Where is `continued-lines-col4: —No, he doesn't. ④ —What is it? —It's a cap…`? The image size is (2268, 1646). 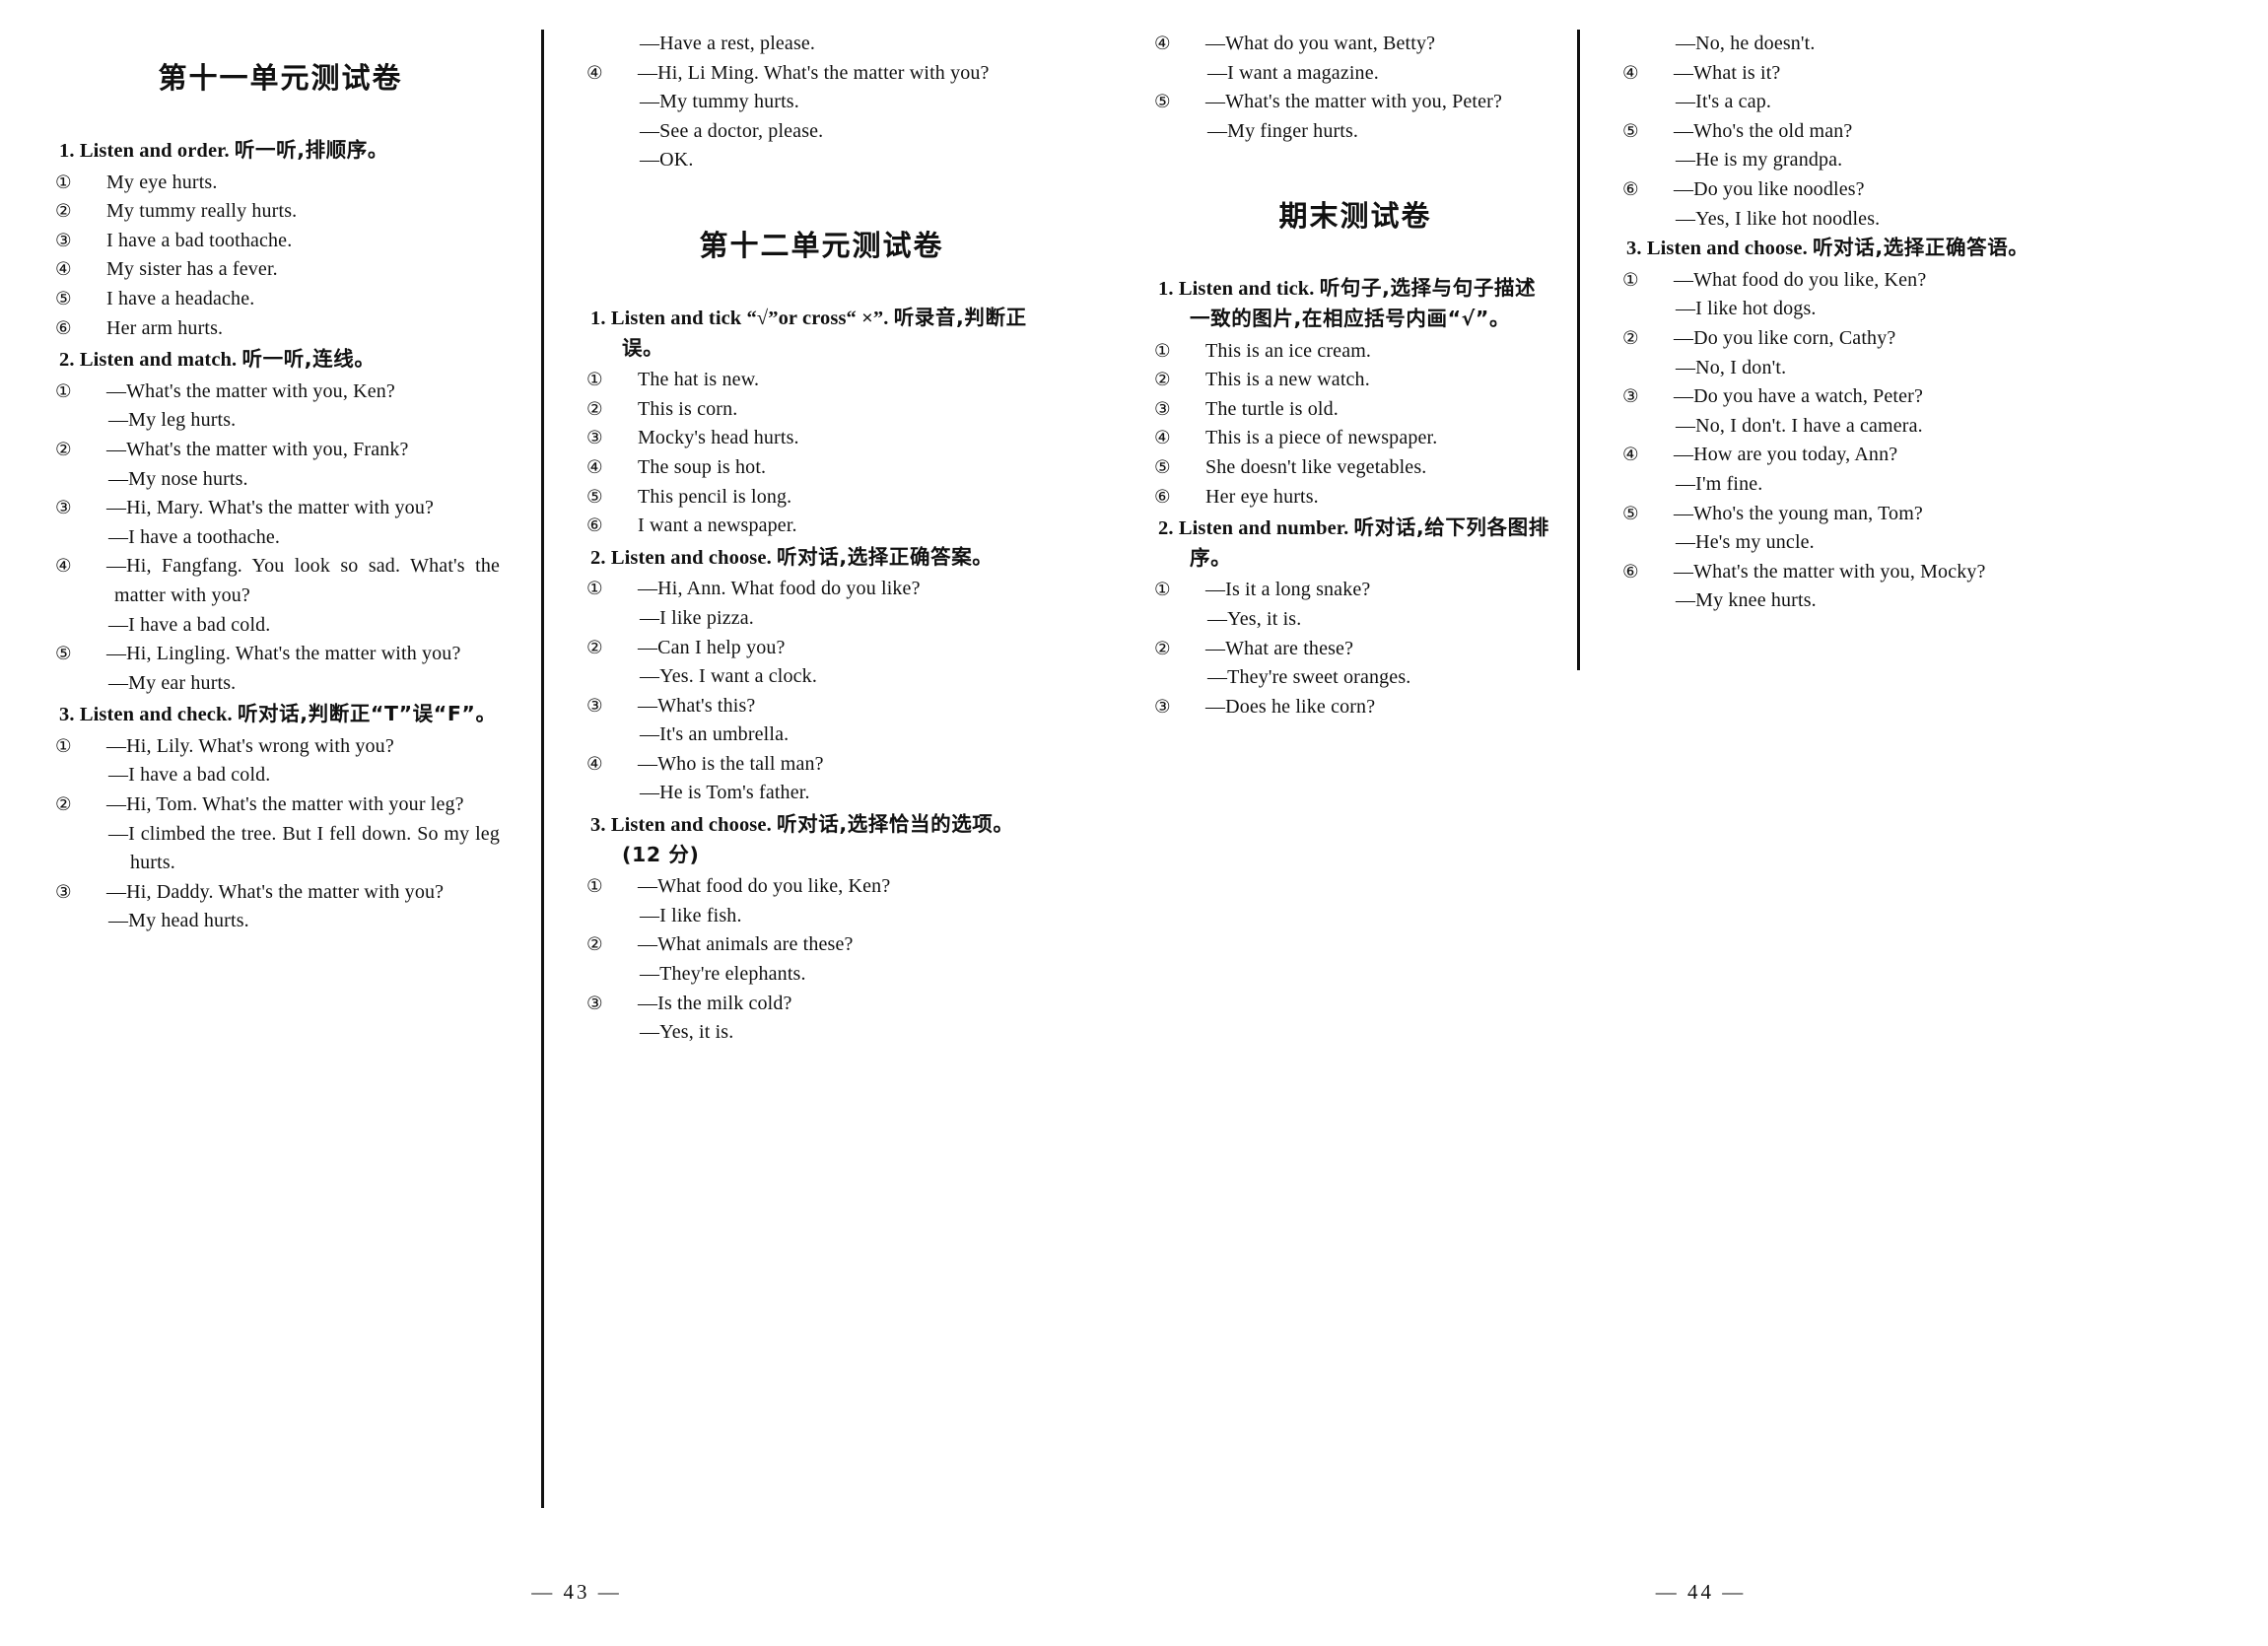 continued-lines-col4: —No, he doesn't. ④ —What is it? —It's a cap… is located at coordinates (1925, 132).